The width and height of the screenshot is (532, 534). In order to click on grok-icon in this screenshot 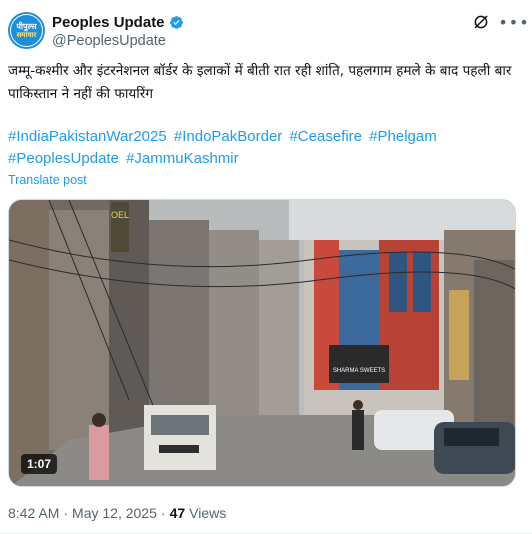, I will do `click(481, 22)`.